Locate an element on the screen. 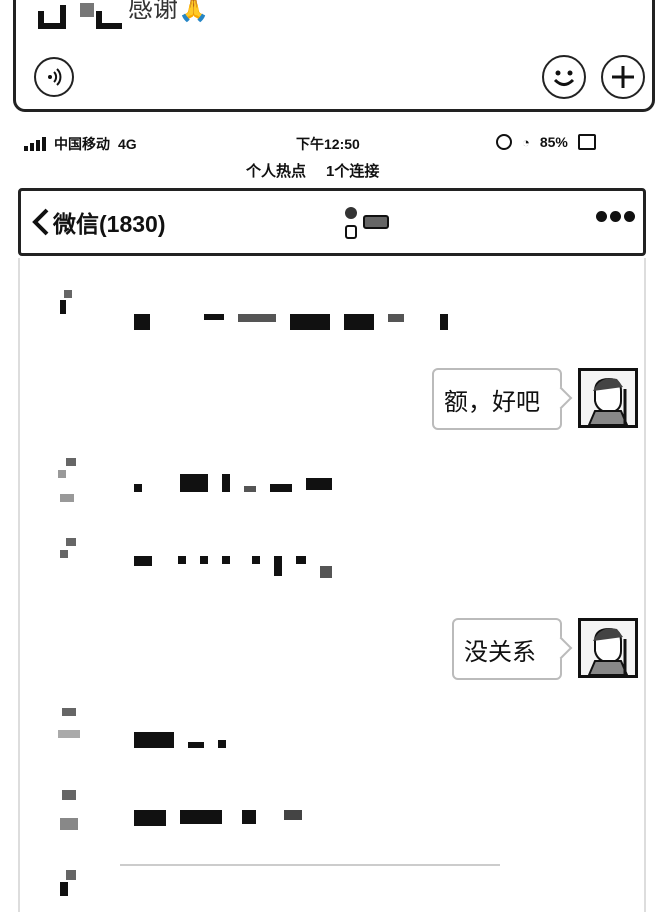  chat-nav-bar: 微信(1830) is located at coordinates (332, 222).